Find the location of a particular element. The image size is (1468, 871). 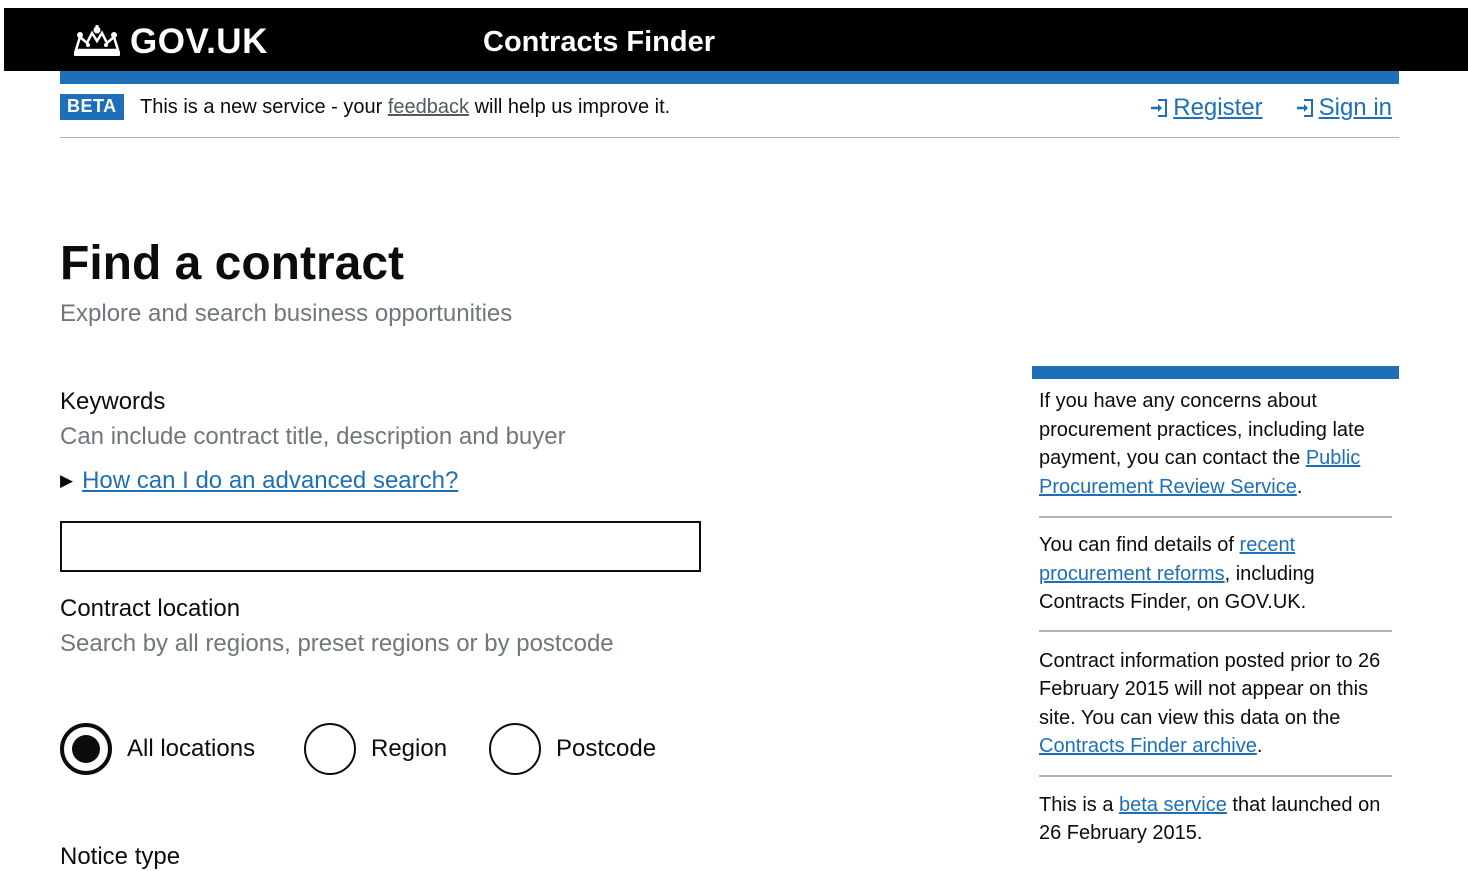

advanced-search-link: How can I do an advanced search? is located at coordinates (270, 481).